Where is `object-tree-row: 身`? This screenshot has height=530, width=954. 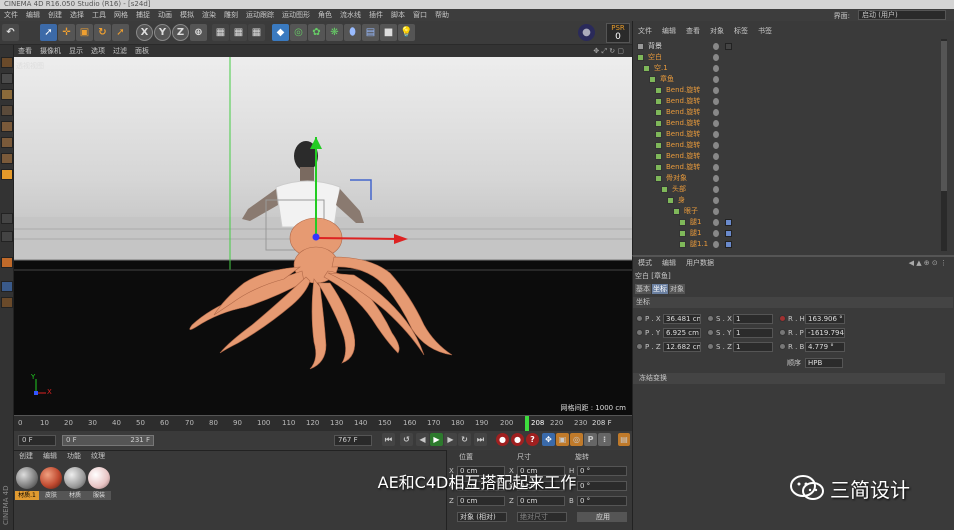
object-tree-row: 身 is located at coordinates (785, 200).